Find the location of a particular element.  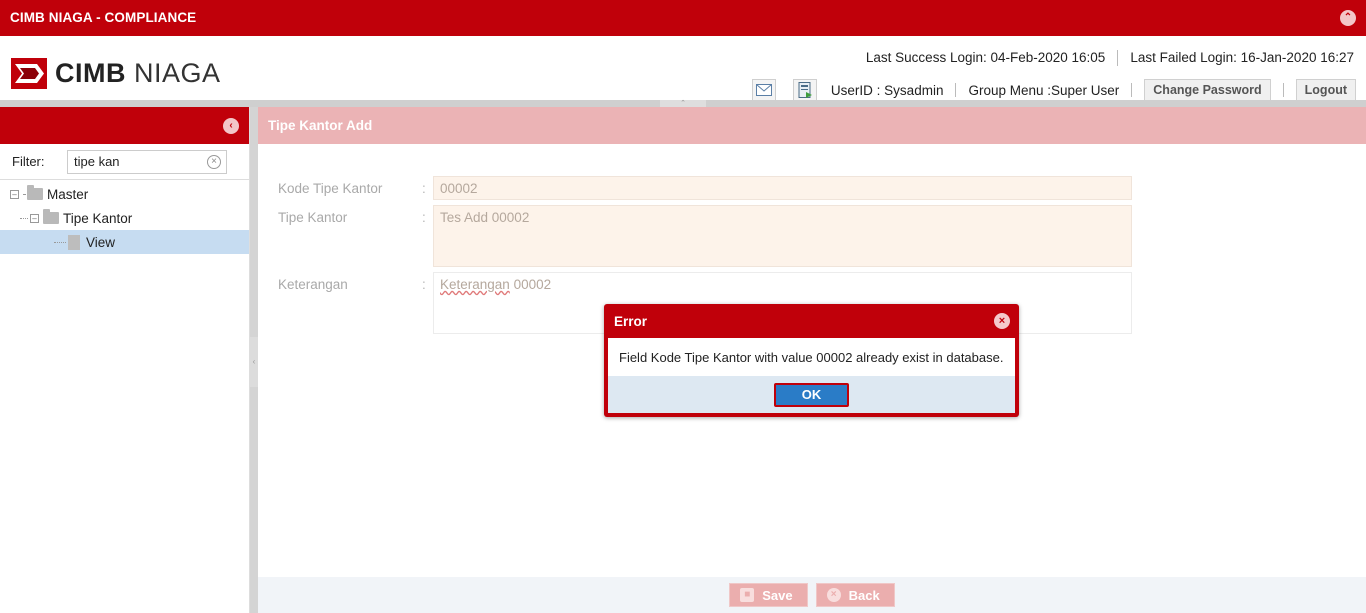

sidebar-splitter: ‹ is located at coordinates (254, 360).